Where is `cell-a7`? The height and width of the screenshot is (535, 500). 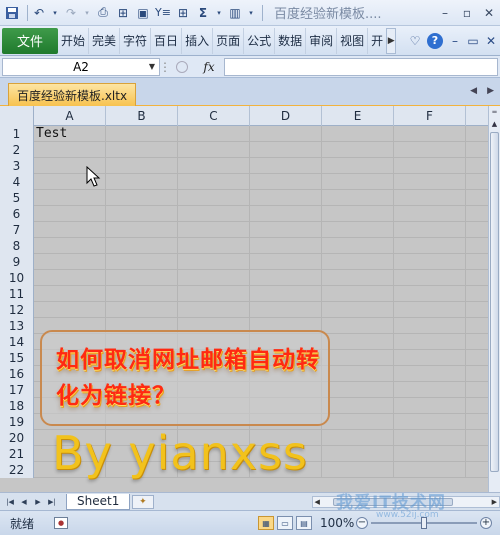 cell-a7 is located at coordinates (70, 230).